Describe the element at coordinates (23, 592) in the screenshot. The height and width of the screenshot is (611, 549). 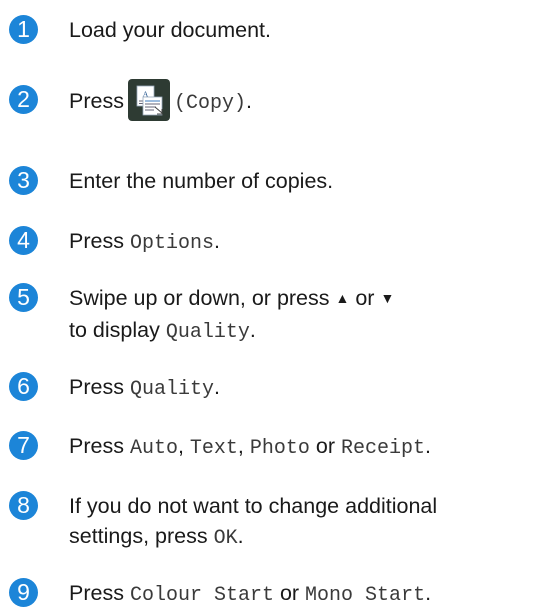
I see `step-number: 9` at that location.